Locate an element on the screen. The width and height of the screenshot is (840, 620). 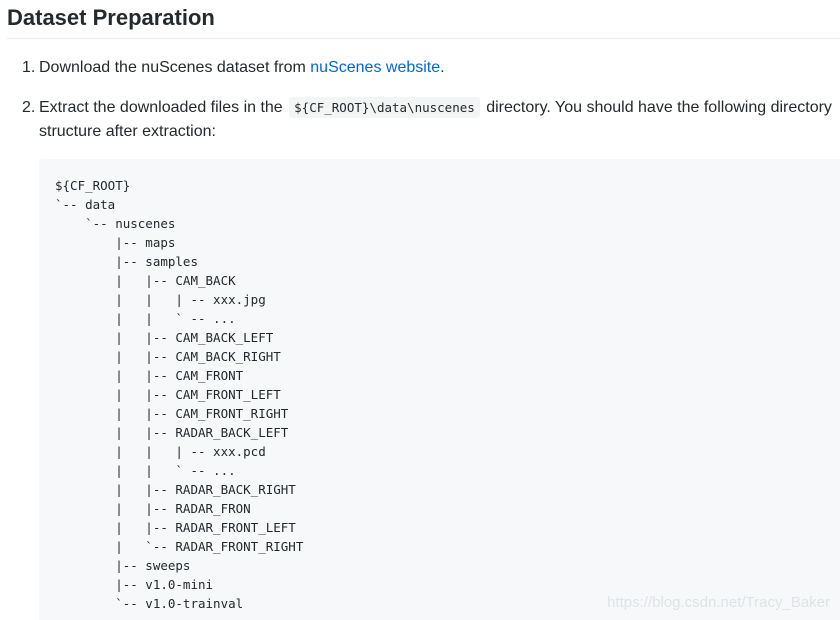
nuscenes-website-link: nuScenes website is located at coordinates (375, 67).